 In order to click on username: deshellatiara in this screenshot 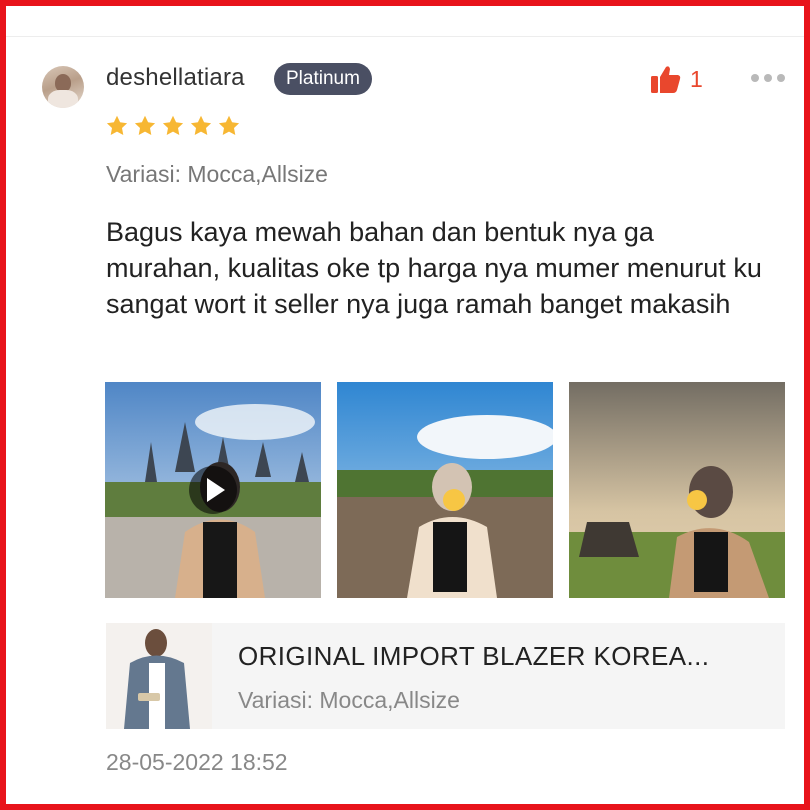, I will do `click(175, 78)`.